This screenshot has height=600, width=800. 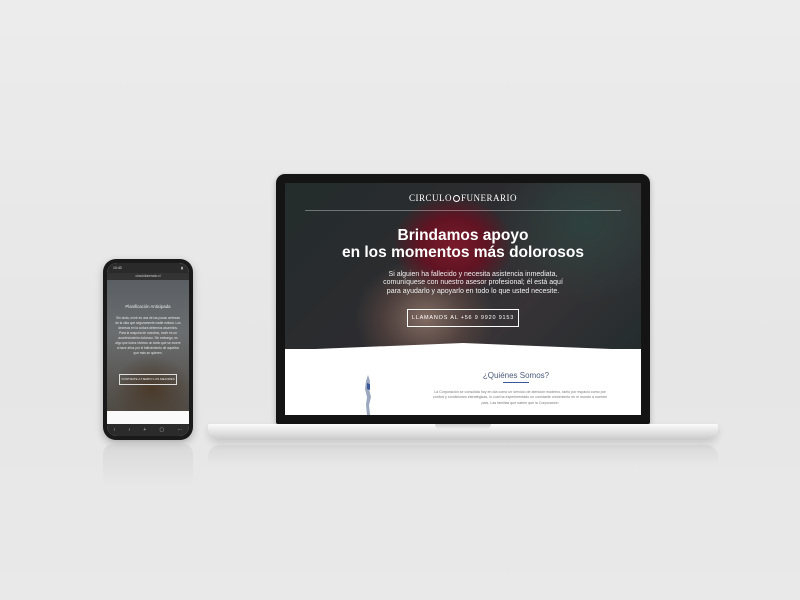 What do you see at coordinates (489, 198) in the screenshot?
I see `logo-text-right: FUNERARIO` at bounding box center [489, 198].